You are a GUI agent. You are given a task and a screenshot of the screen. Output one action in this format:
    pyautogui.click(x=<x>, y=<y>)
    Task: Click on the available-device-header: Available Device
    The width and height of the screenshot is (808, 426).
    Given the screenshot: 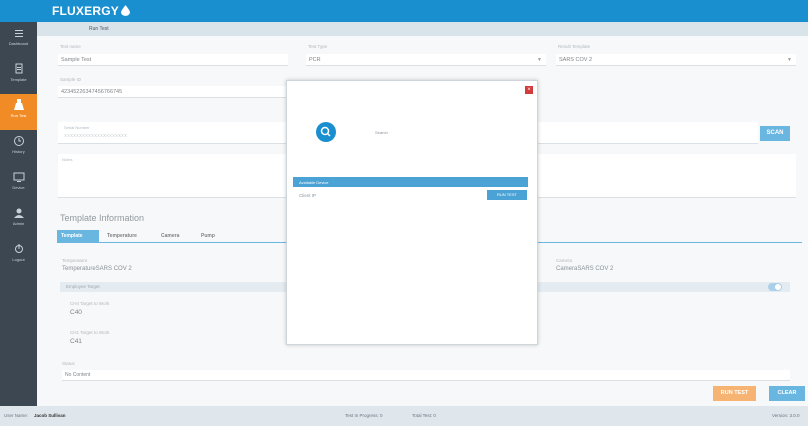 What is the action you would take?
    pyautogui.click(x=410, y=182)
    